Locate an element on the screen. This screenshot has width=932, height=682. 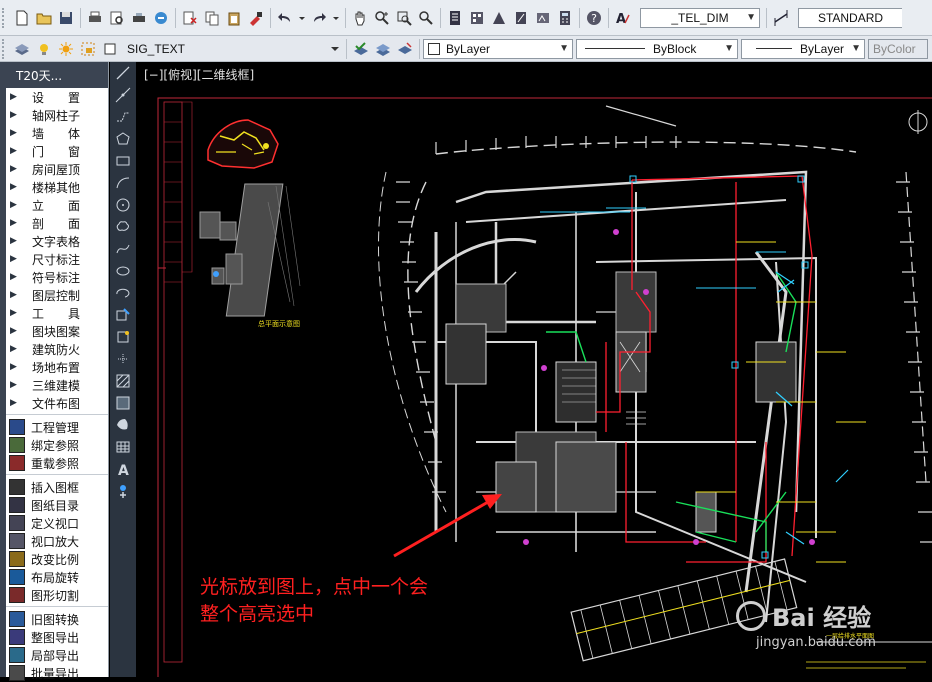
palette-group-item: ▶房间屋顶 is located at coordinates (57, 169).